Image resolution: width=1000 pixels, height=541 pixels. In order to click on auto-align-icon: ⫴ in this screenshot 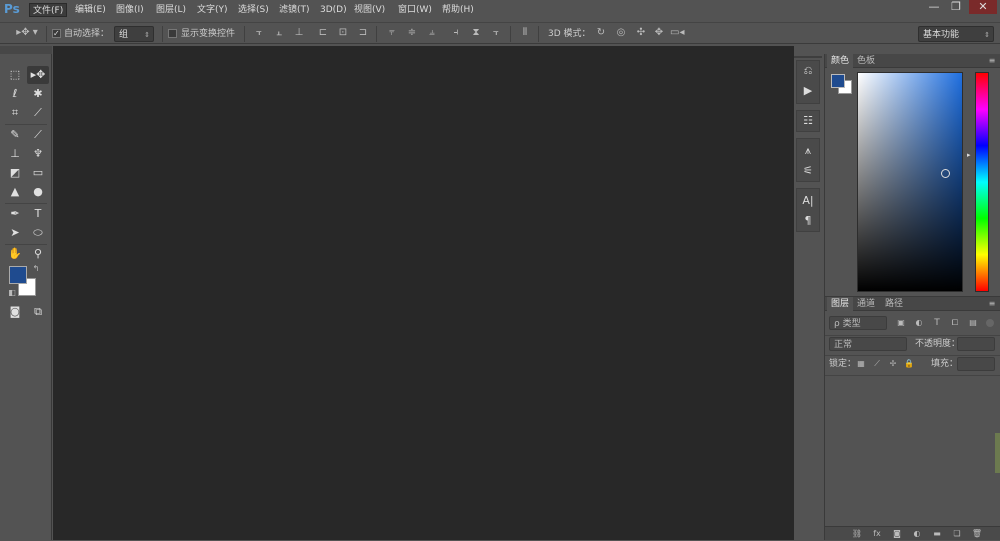, I will do `click(525, 33)`.